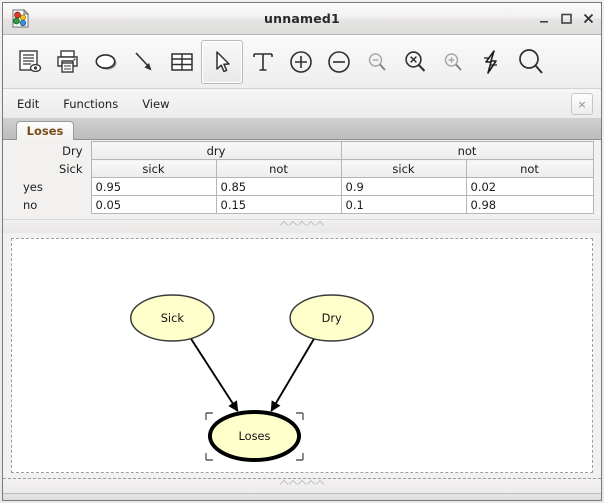  I want to click on document-preview-button, so click(29, 62).